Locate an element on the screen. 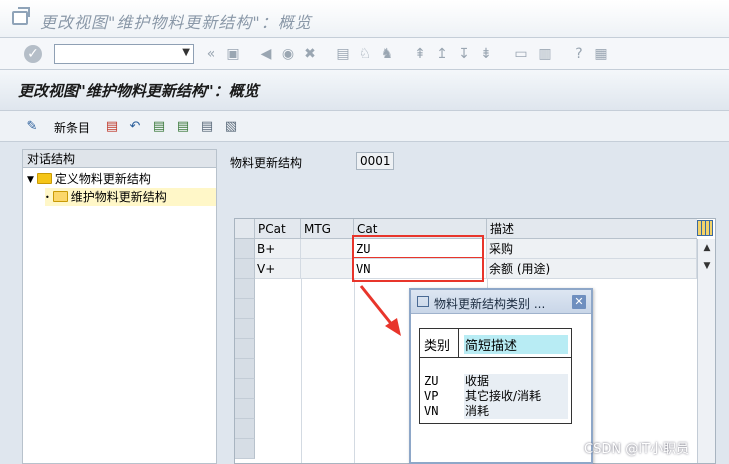 Image resolution: width=729 pixels, height=464 pixels. close-icon: ✕ is located at coordinates (579, 302).